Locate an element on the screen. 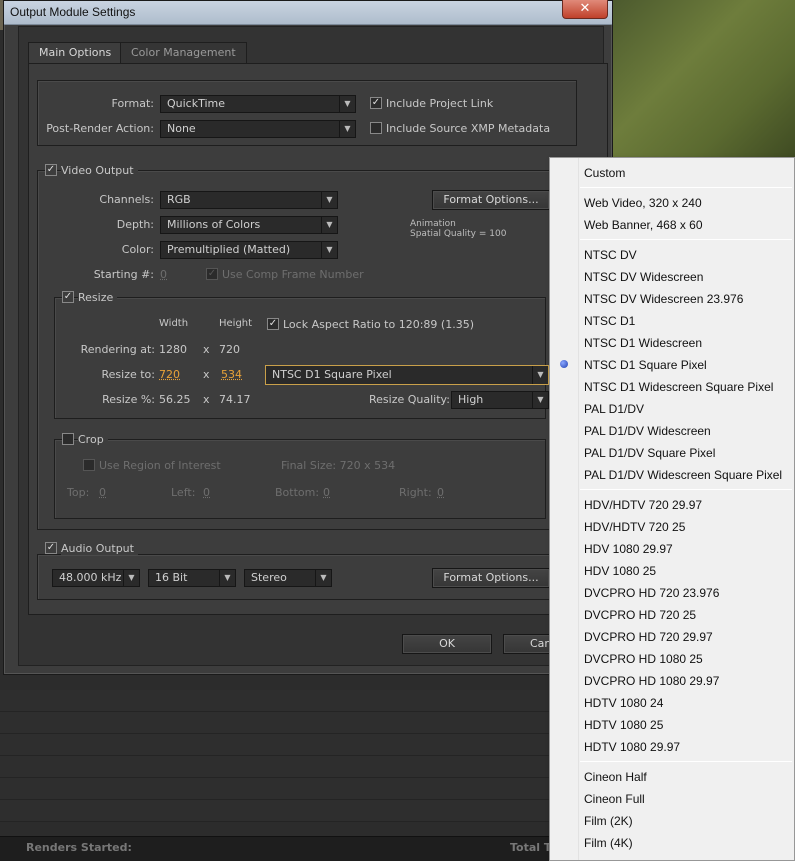 This screenshot has height=861, width=795. preset-menu-item: NTSC DV Widescreen 23.976 is located at coordinates (663, 299).